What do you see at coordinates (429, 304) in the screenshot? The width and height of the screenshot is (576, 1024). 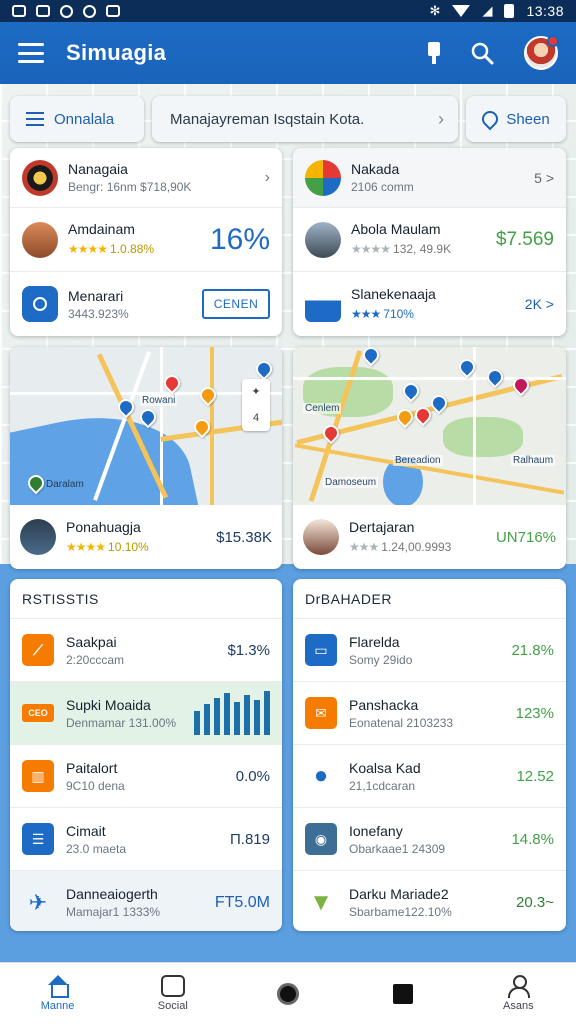 I see `list-item: Slanekenaaja ★★★ 710% 2K >` at bounding box center [429, 304].